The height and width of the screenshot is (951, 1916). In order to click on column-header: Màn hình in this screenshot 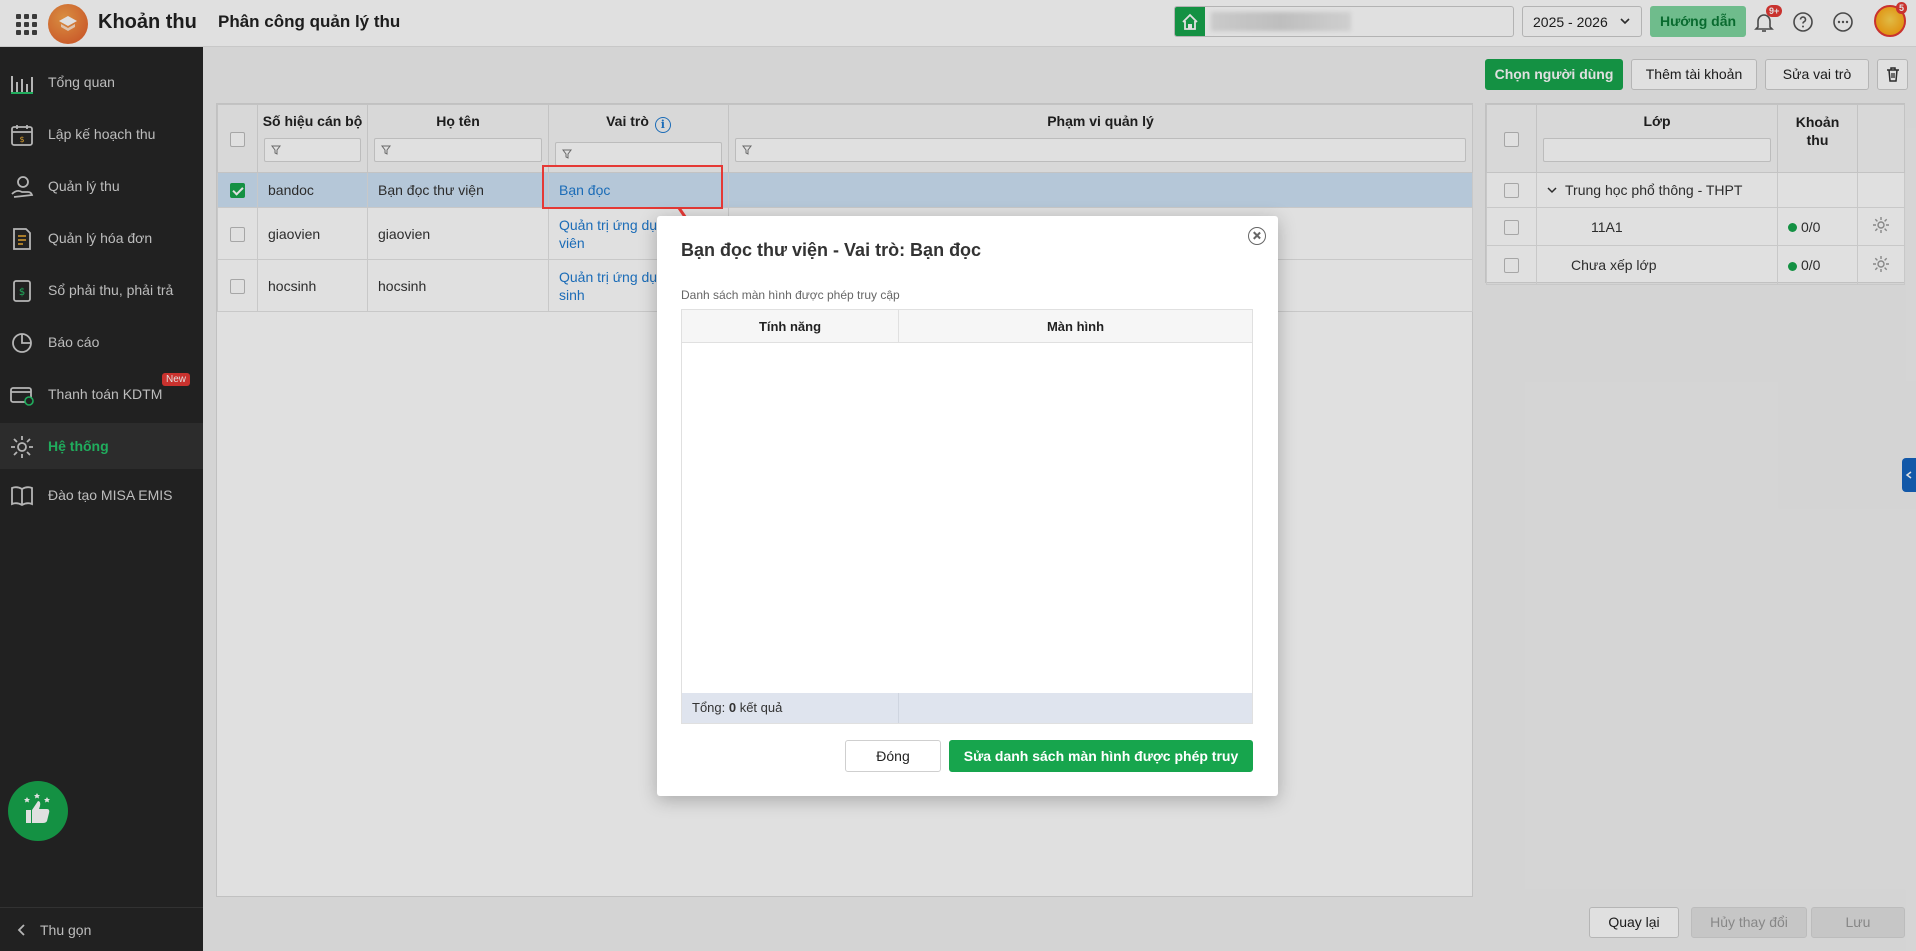, I will do `click(1075, 326)`.